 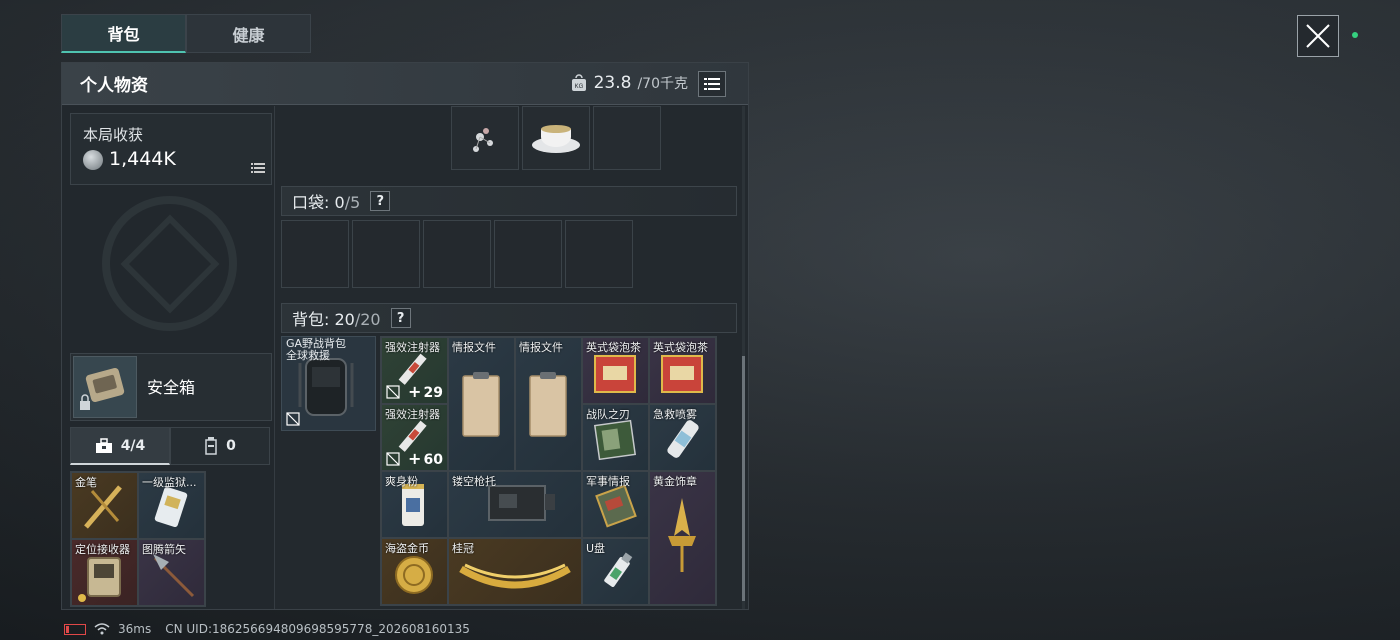 What do you see at coordinates (311, 202) in the screenshot?
I see `pocket-title: 口袋:` at bounding box center [311, 202].